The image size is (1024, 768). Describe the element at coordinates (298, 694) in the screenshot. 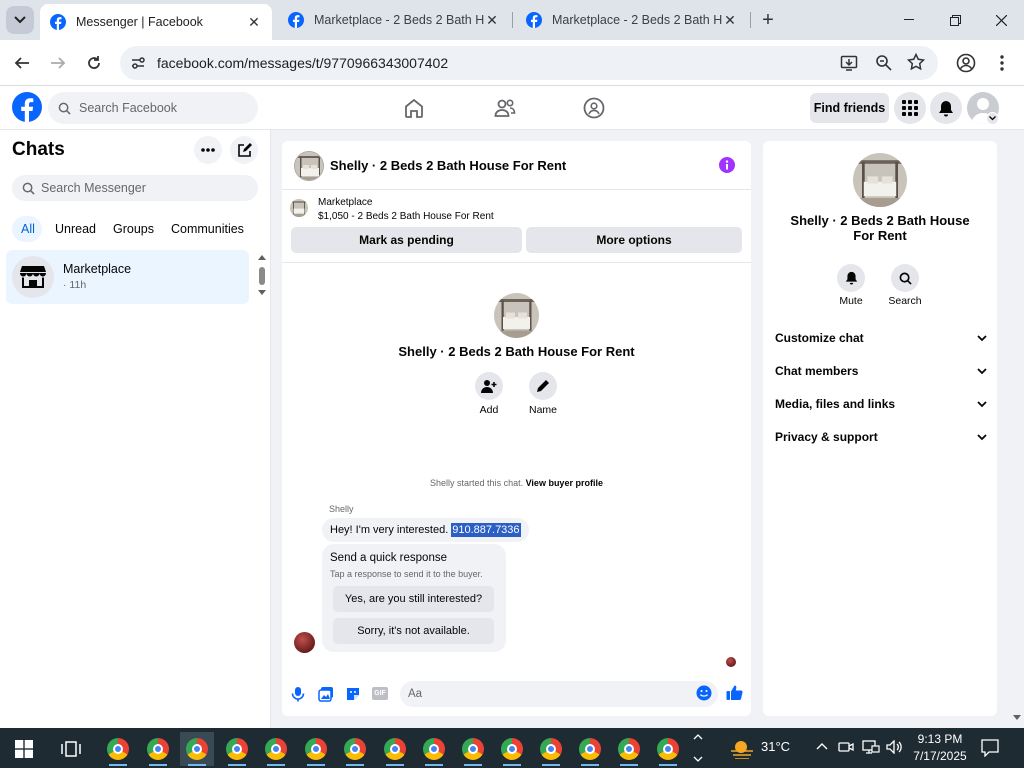

I see `microphone-icon` at that location.